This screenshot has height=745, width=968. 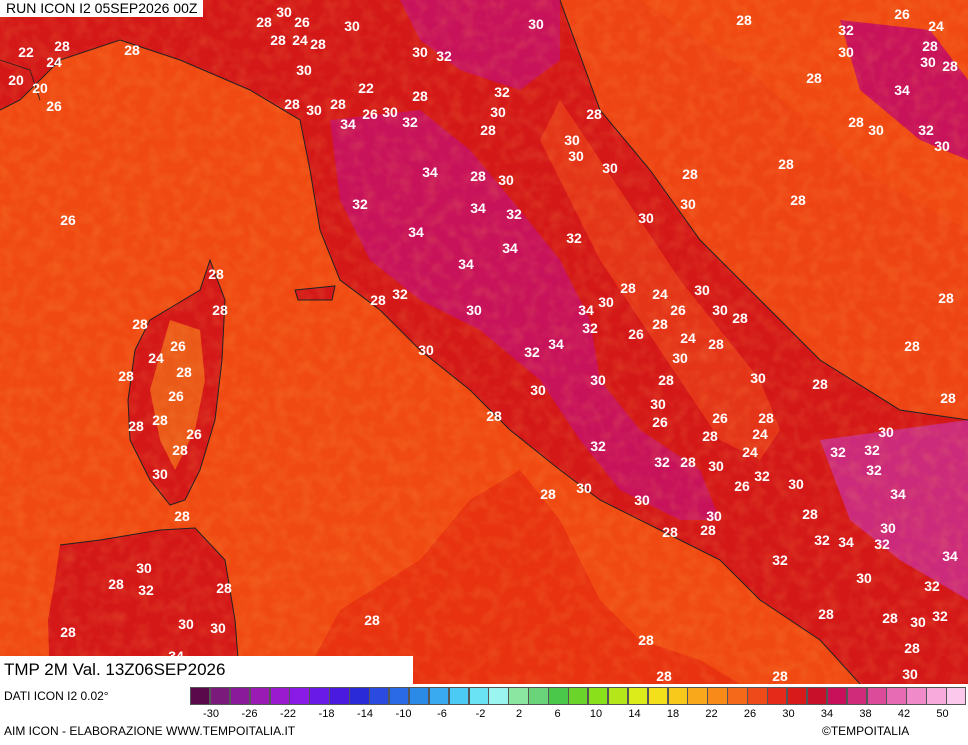 What do you see at coordinates (557, 714) in the screenshot?
I see `scale-tick-label: 6` at bounding box center [557, 714].